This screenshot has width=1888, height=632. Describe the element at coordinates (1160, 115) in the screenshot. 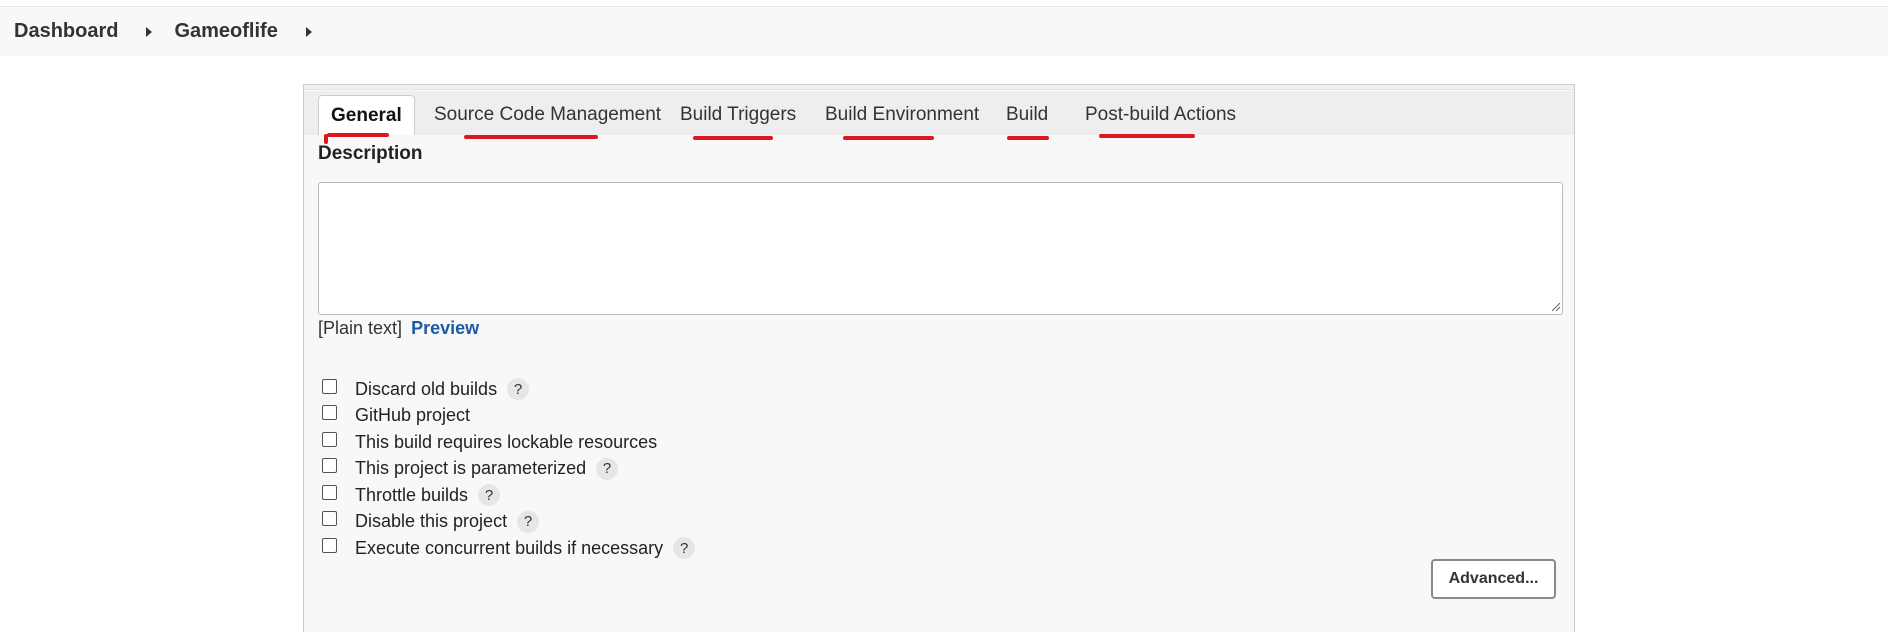

I see `tab-post-build-actions: Post-build Actions` at that location.